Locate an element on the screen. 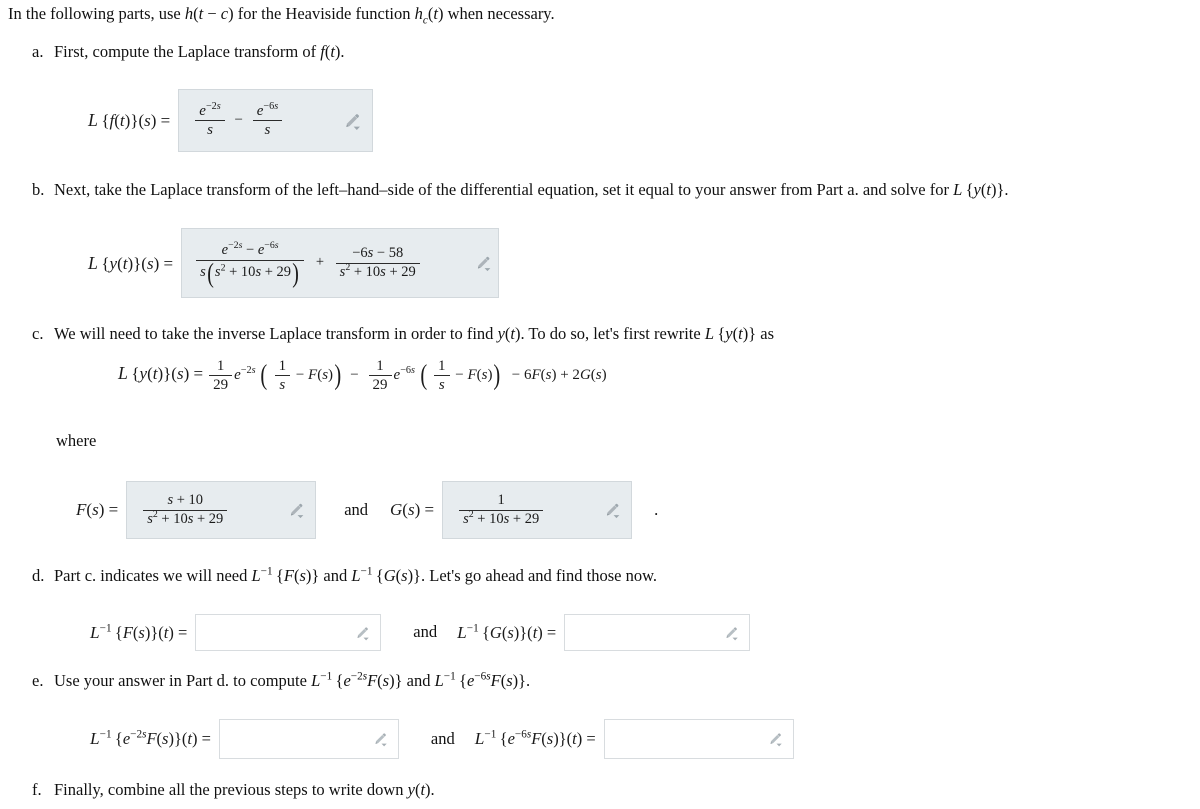 The image size is (1200, 809). part-a-term1-numerator: e−2s is located at coordinates (210, 109).